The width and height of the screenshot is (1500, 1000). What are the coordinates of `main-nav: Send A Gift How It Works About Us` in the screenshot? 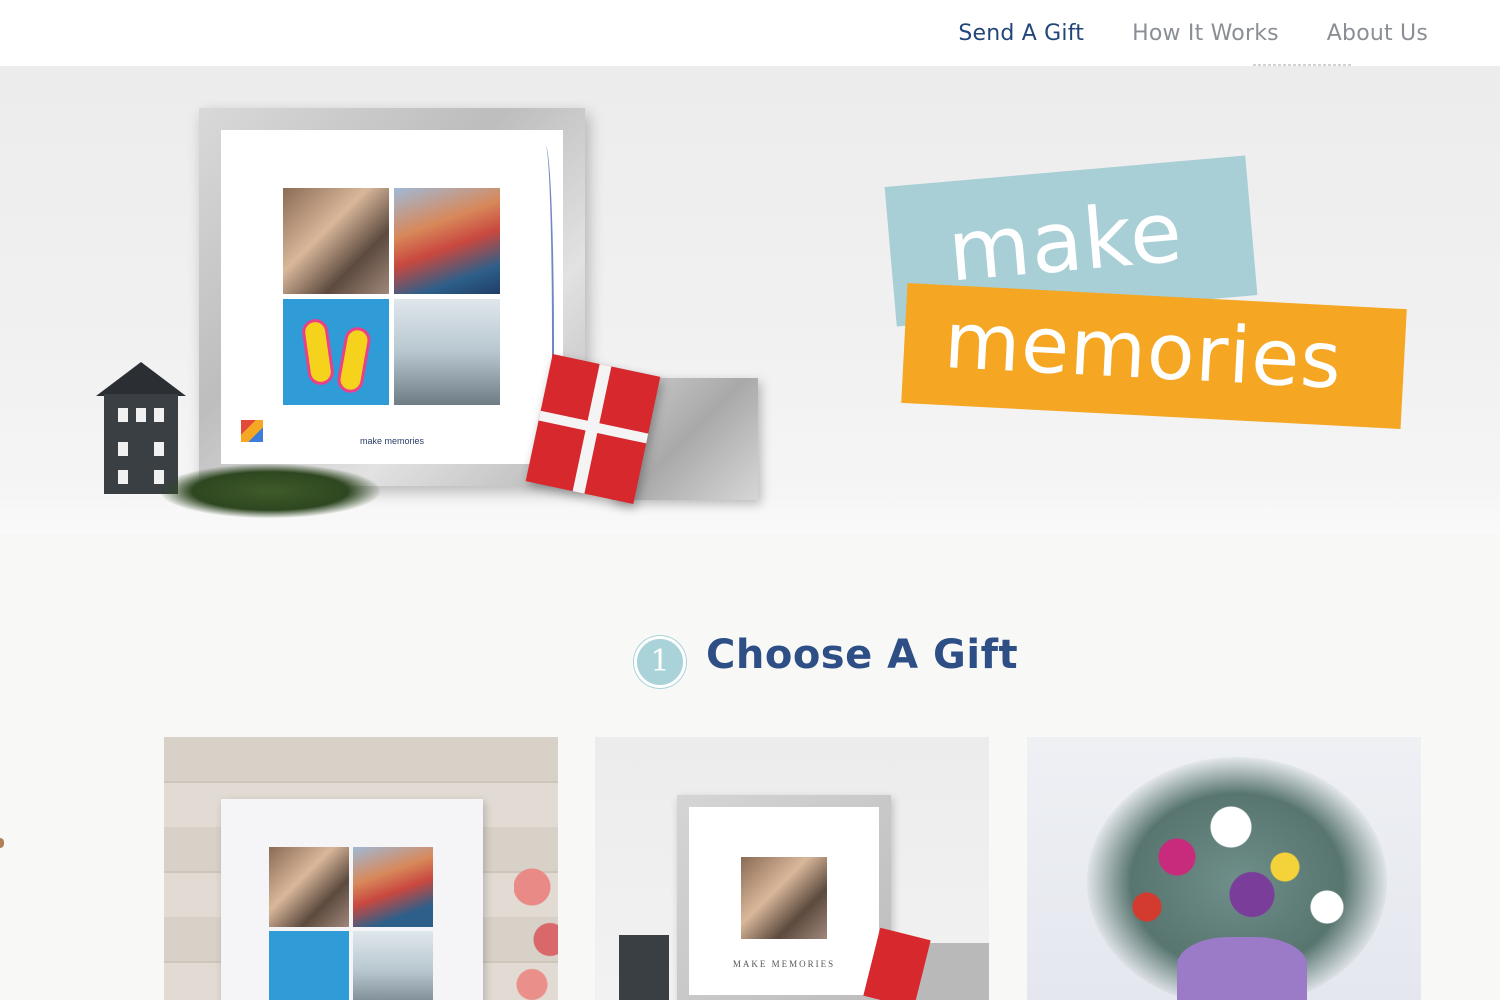 It's located at (1193, 33).